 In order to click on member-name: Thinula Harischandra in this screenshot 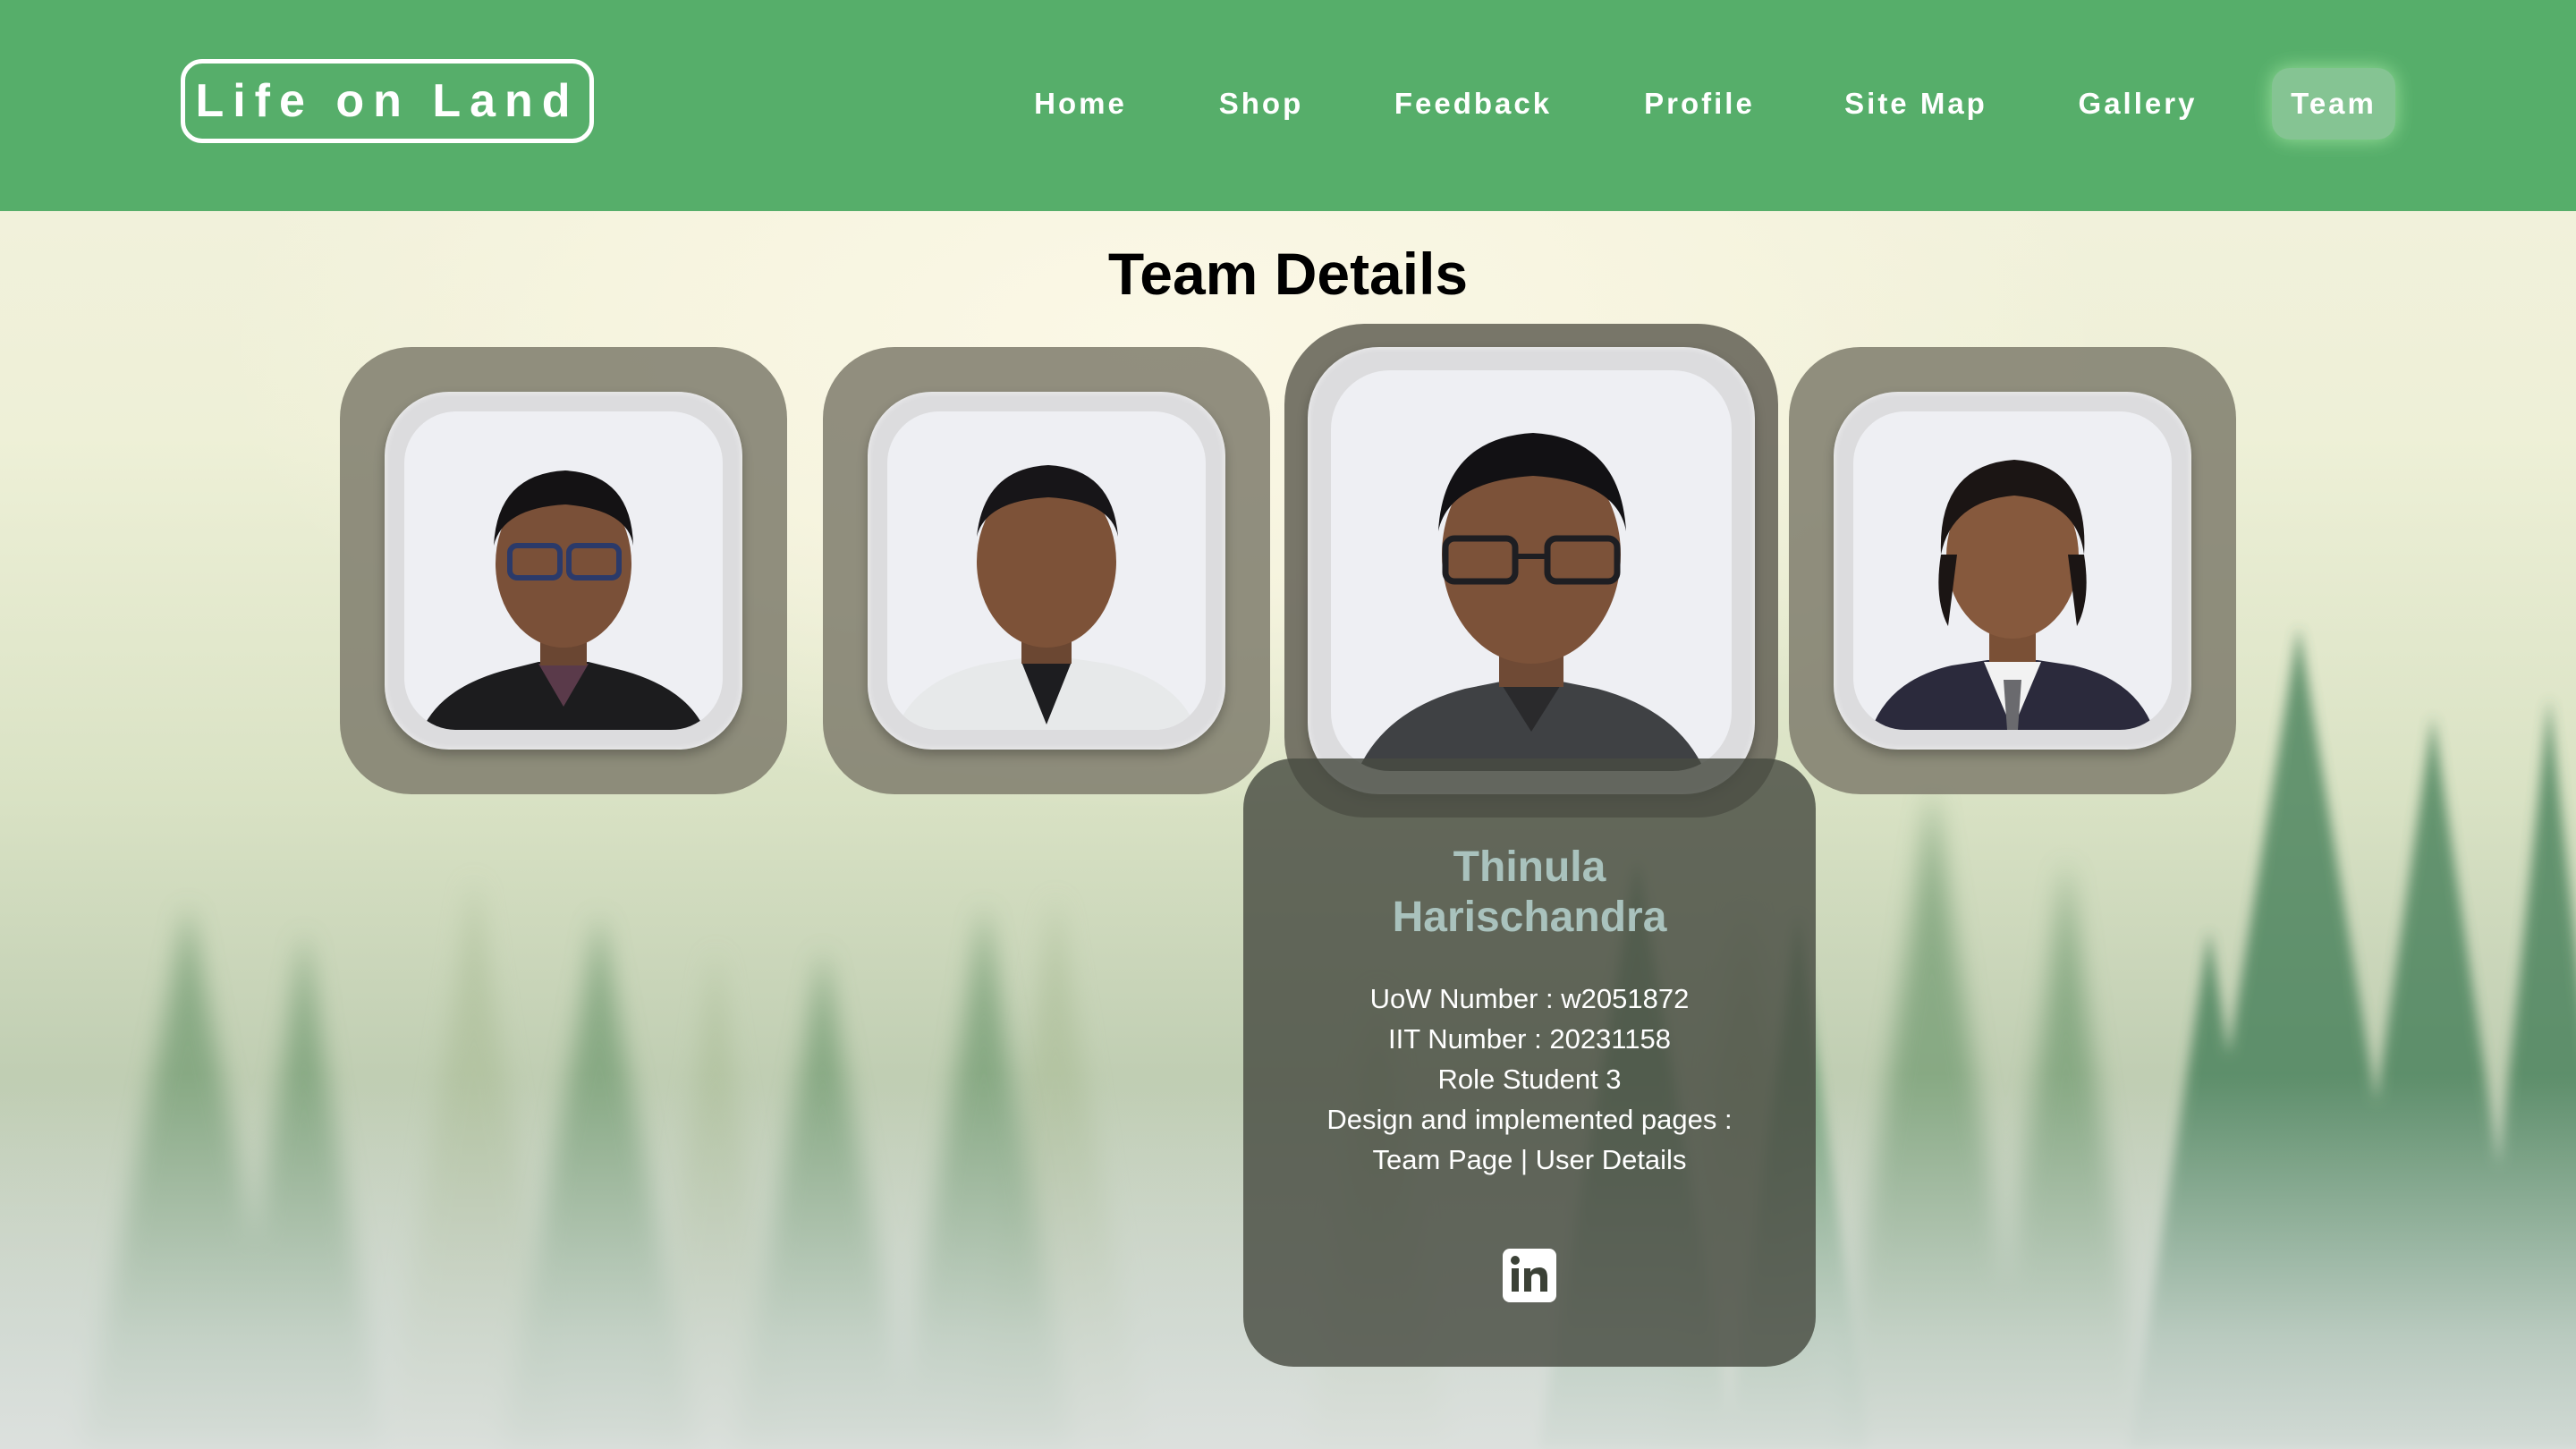, I will do `click(1529, 893)`.